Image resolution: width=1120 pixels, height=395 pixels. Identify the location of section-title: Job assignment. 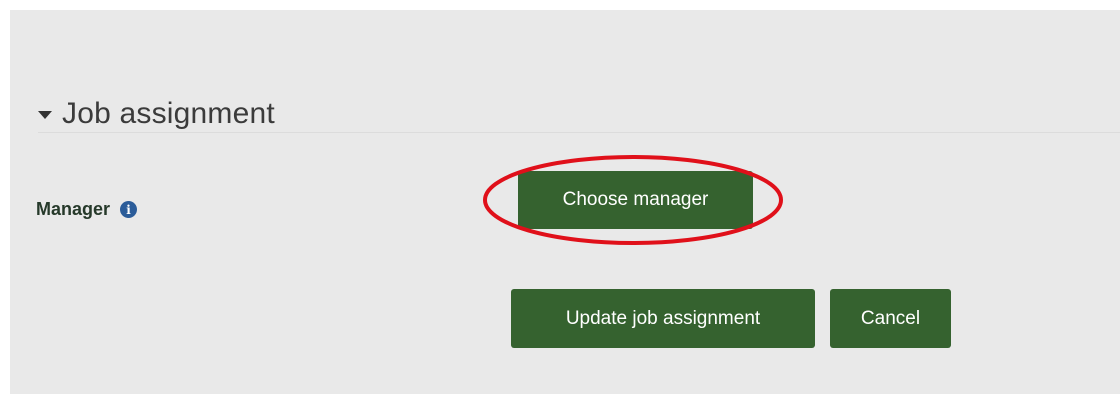
(168, 113).